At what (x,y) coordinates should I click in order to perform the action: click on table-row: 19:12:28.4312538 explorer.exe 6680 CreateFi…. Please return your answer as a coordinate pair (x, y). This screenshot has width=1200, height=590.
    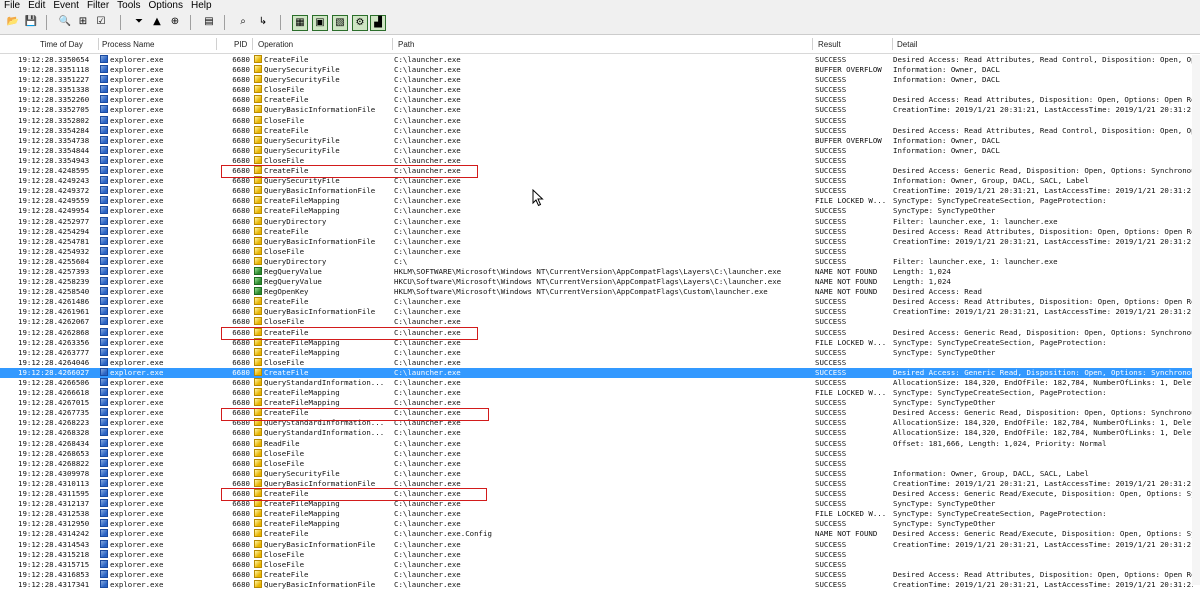
    Looking at the image, I should click on (600, 514).